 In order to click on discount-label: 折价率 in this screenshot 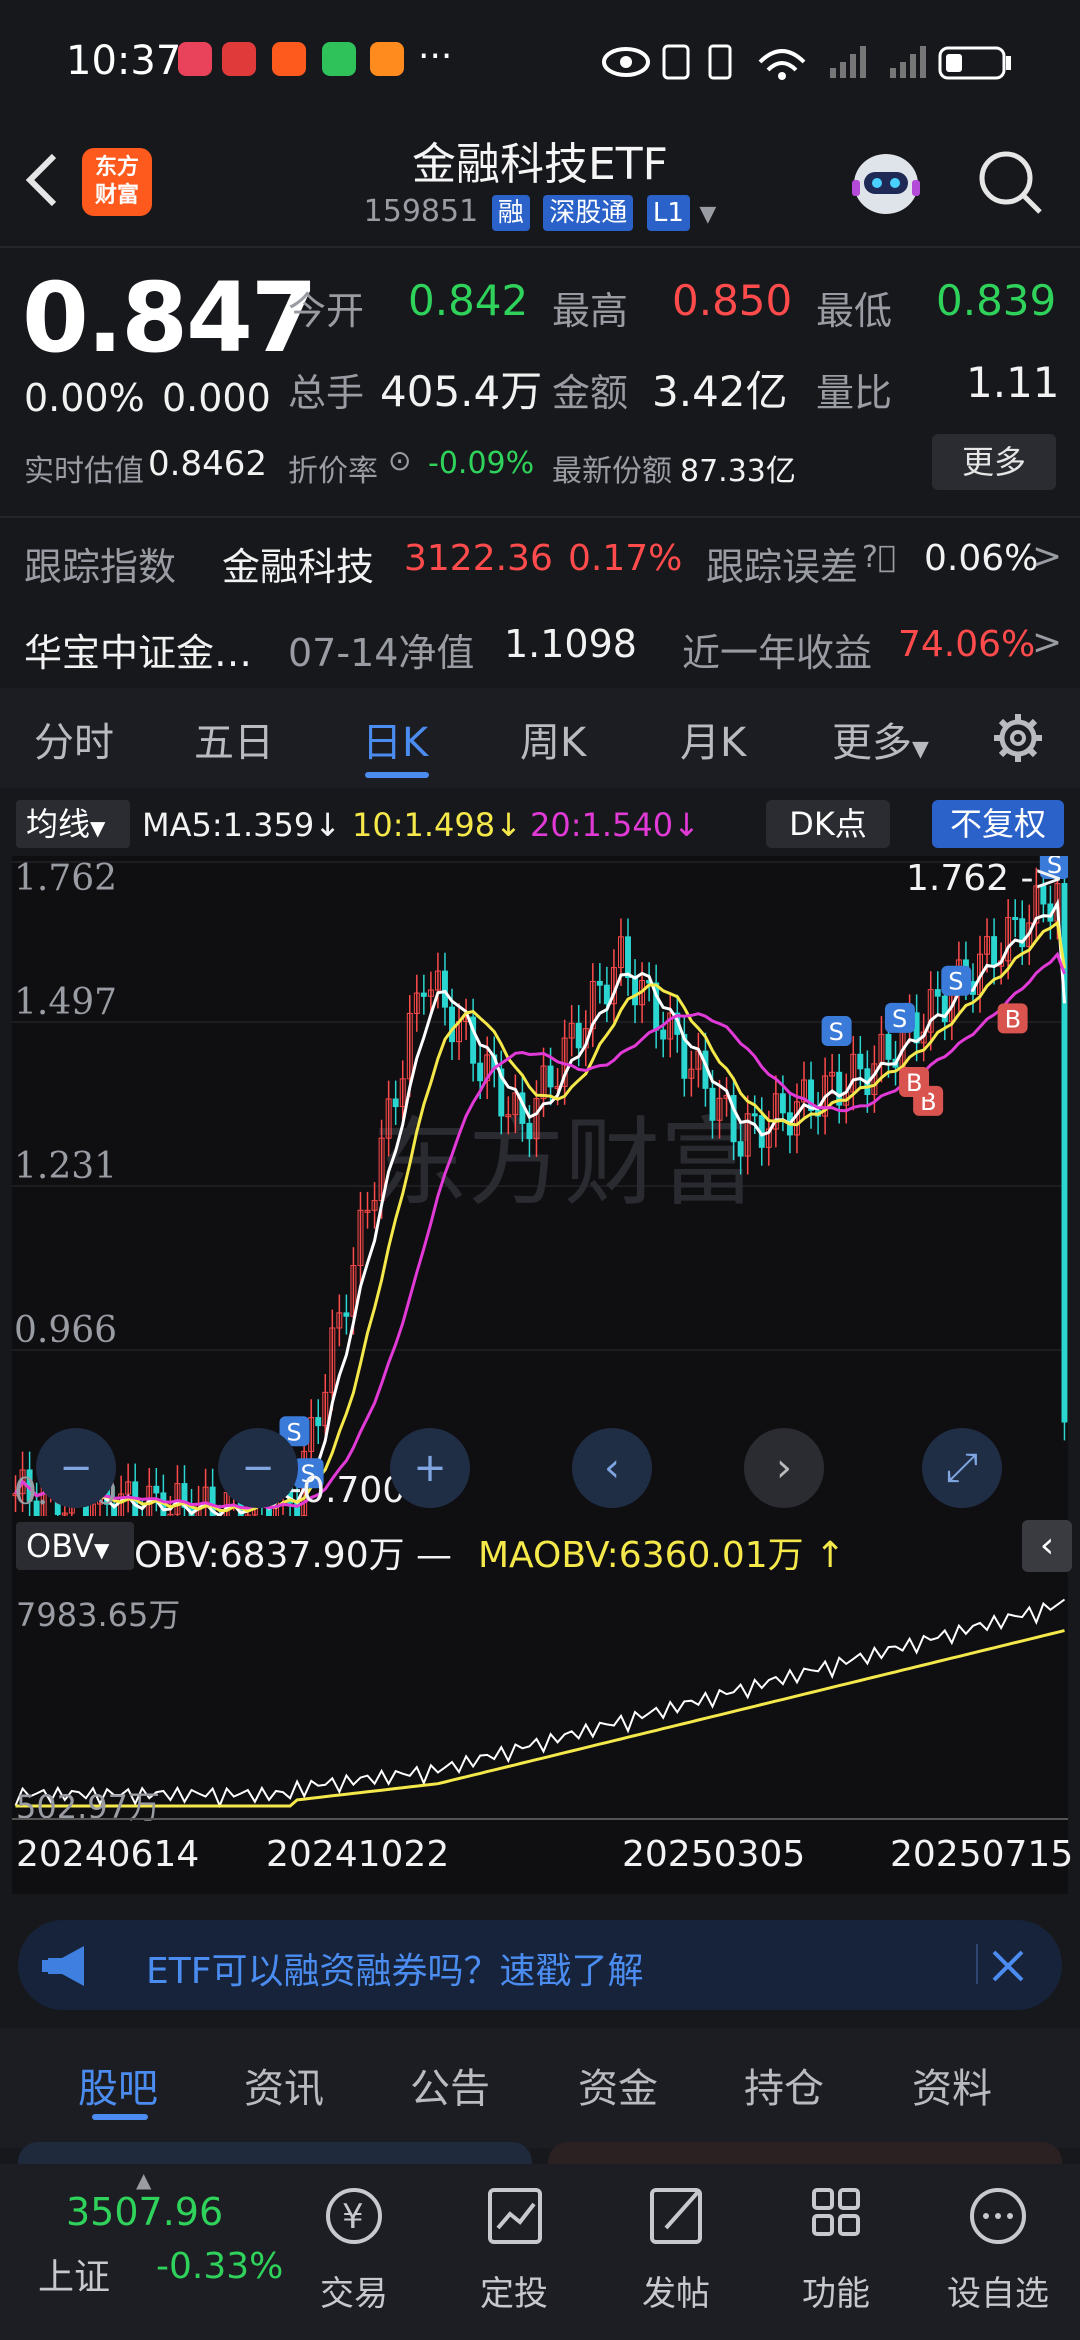, I will do `click(333, 471)`.